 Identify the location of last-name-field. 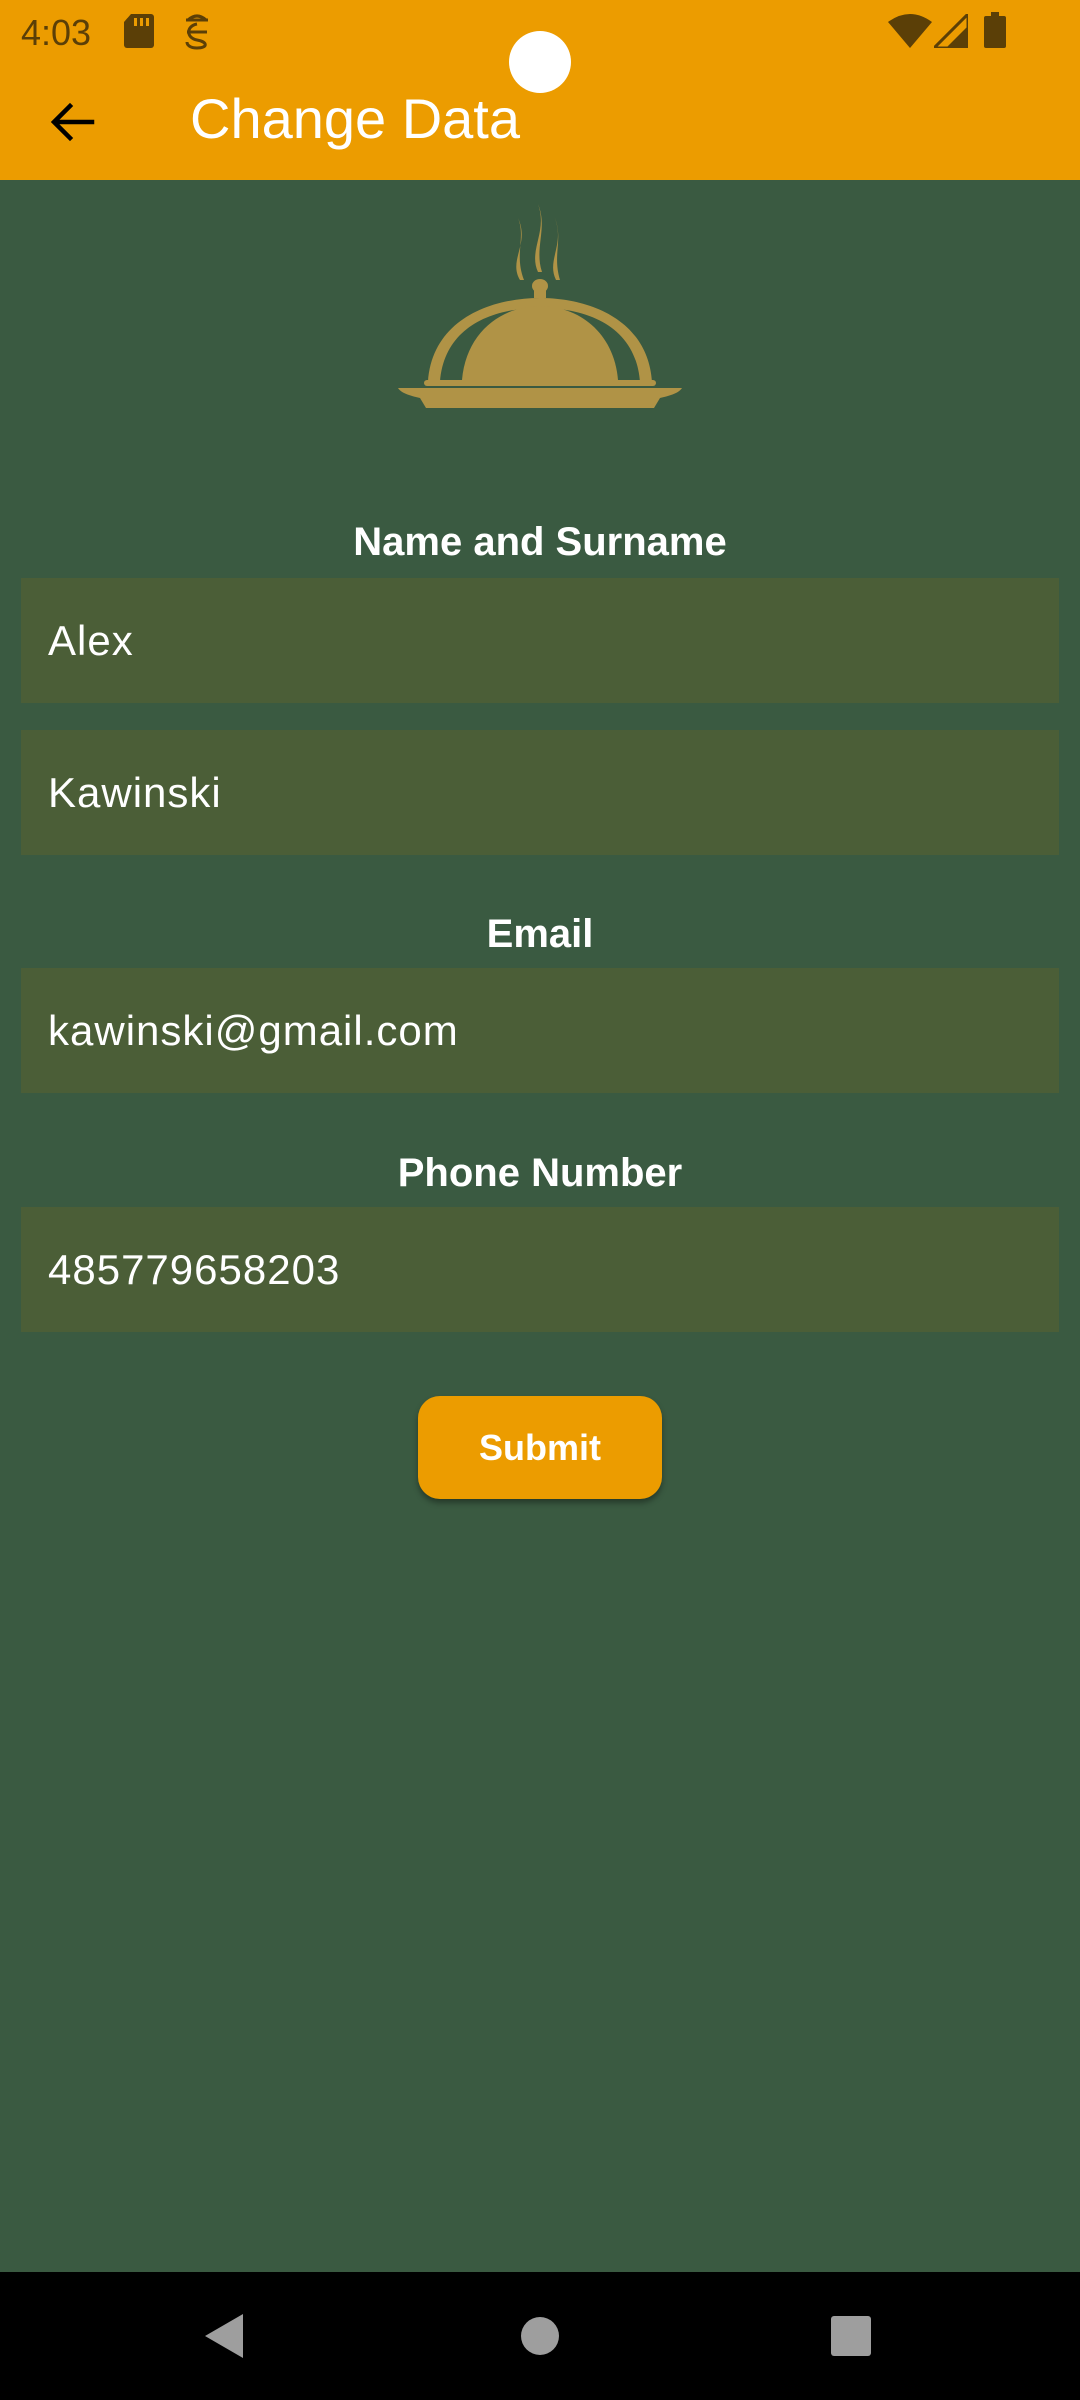
(540, 792).